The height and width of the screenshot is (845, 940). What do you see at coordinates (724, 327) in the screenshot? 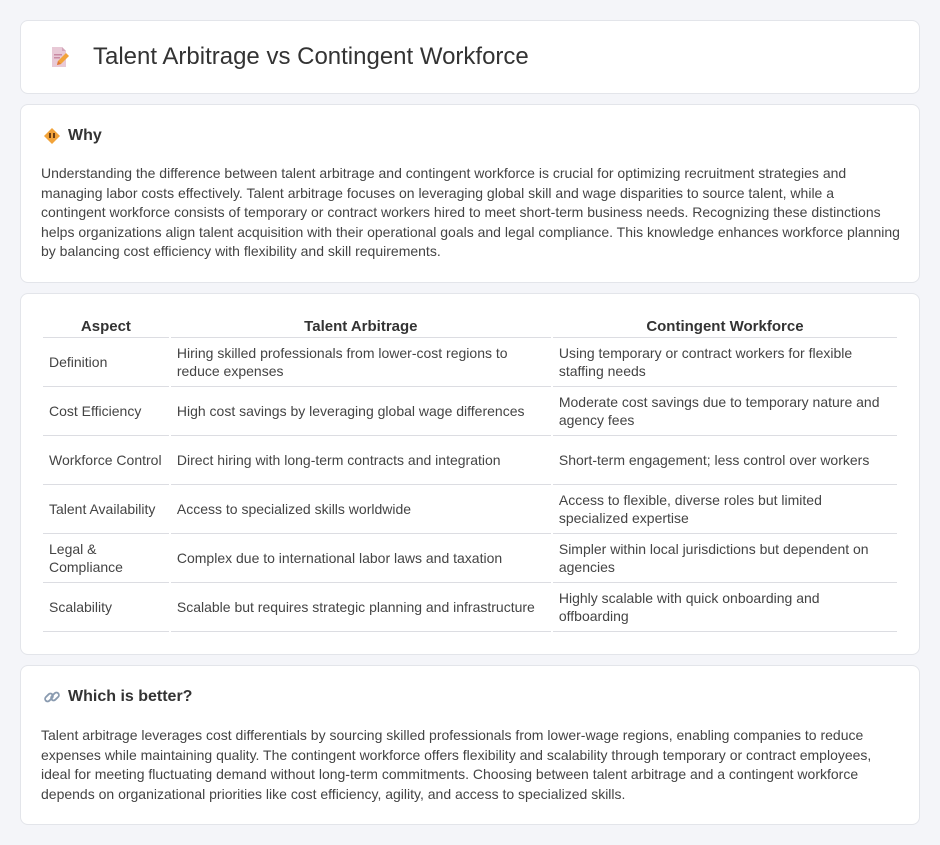
I see `header-contingent-workforce: Contingent Workforce` at bounding box center [724, 327].